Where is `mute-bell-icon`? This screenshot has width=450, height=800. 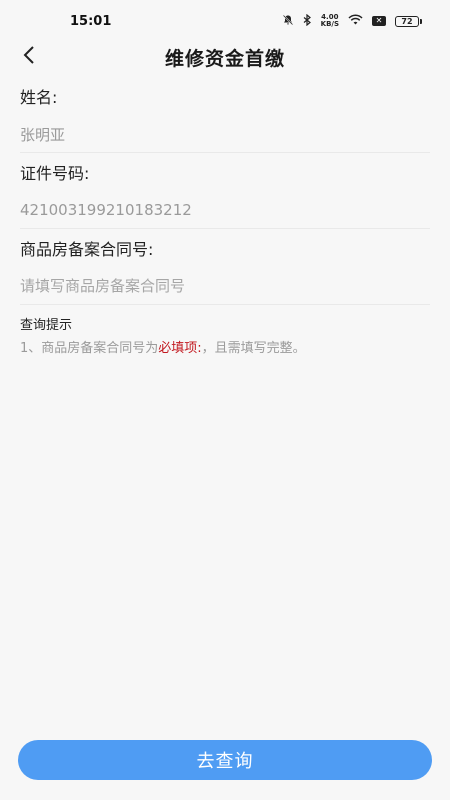
mute-bell-icon is located at coordinates (288, 21).